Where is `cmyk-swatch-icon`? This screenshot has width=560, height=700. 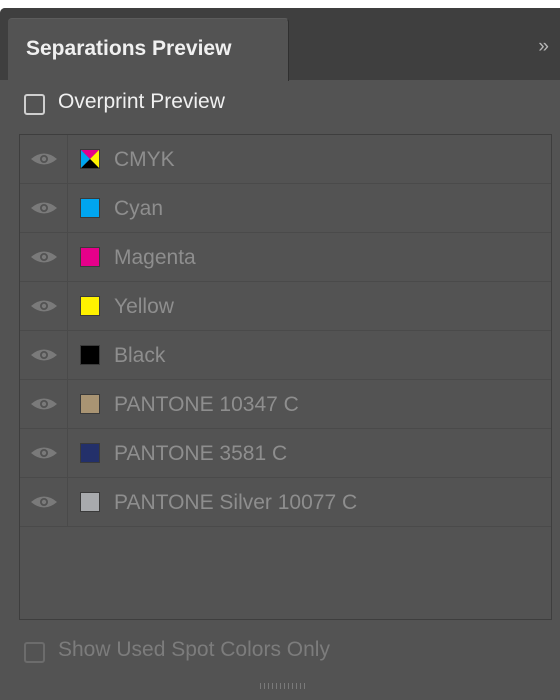 cmyk-swatch-icon is located at coordinates (90, 159).